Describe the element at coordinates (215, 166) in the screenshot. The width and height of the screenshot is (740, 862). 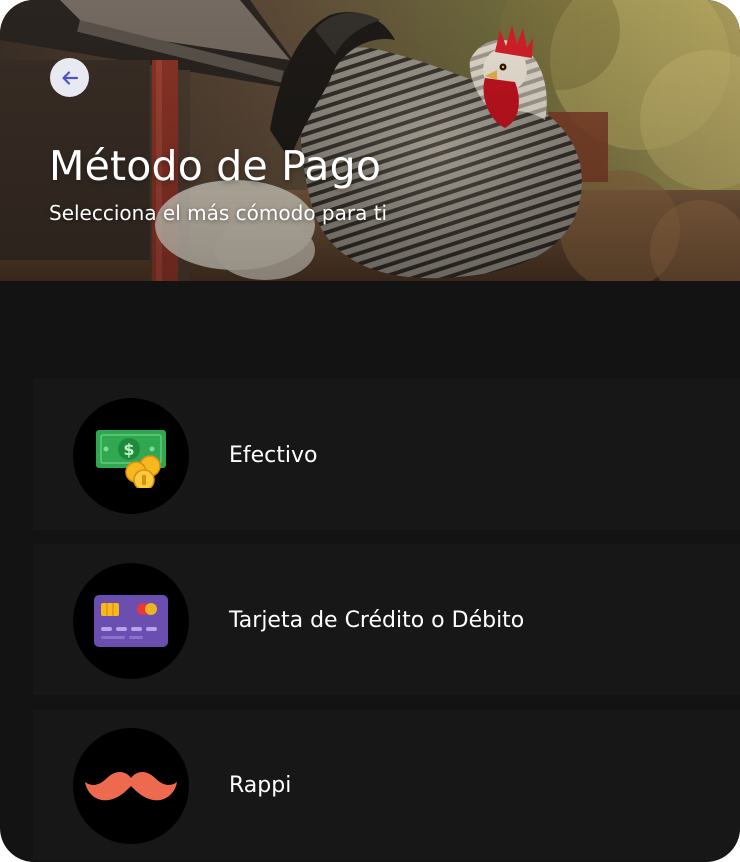
I see `page-title: Método de Pago` at that location.